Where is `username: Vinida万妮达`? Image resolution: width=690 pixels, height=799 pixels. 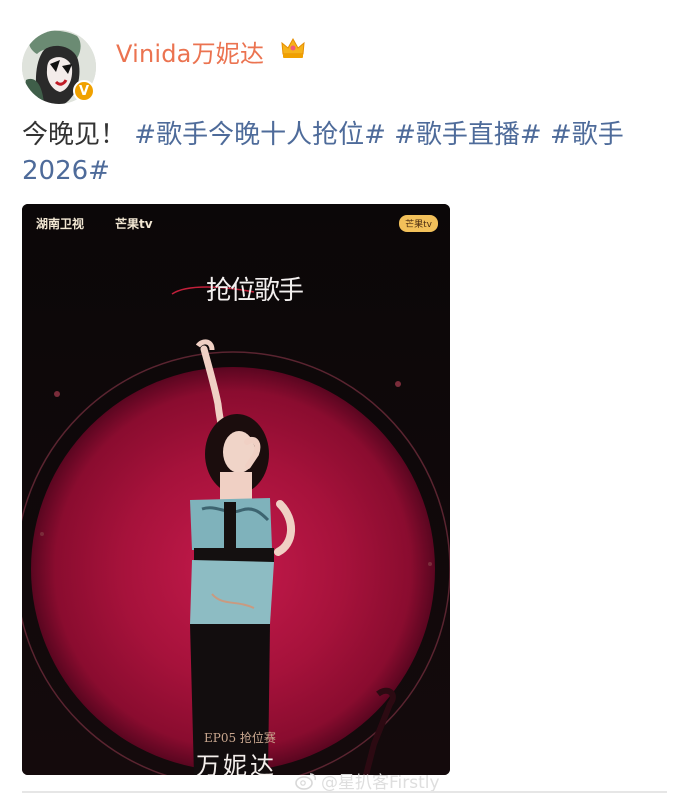
username: Vinida万妮达 is located at coordinates (190, 51).